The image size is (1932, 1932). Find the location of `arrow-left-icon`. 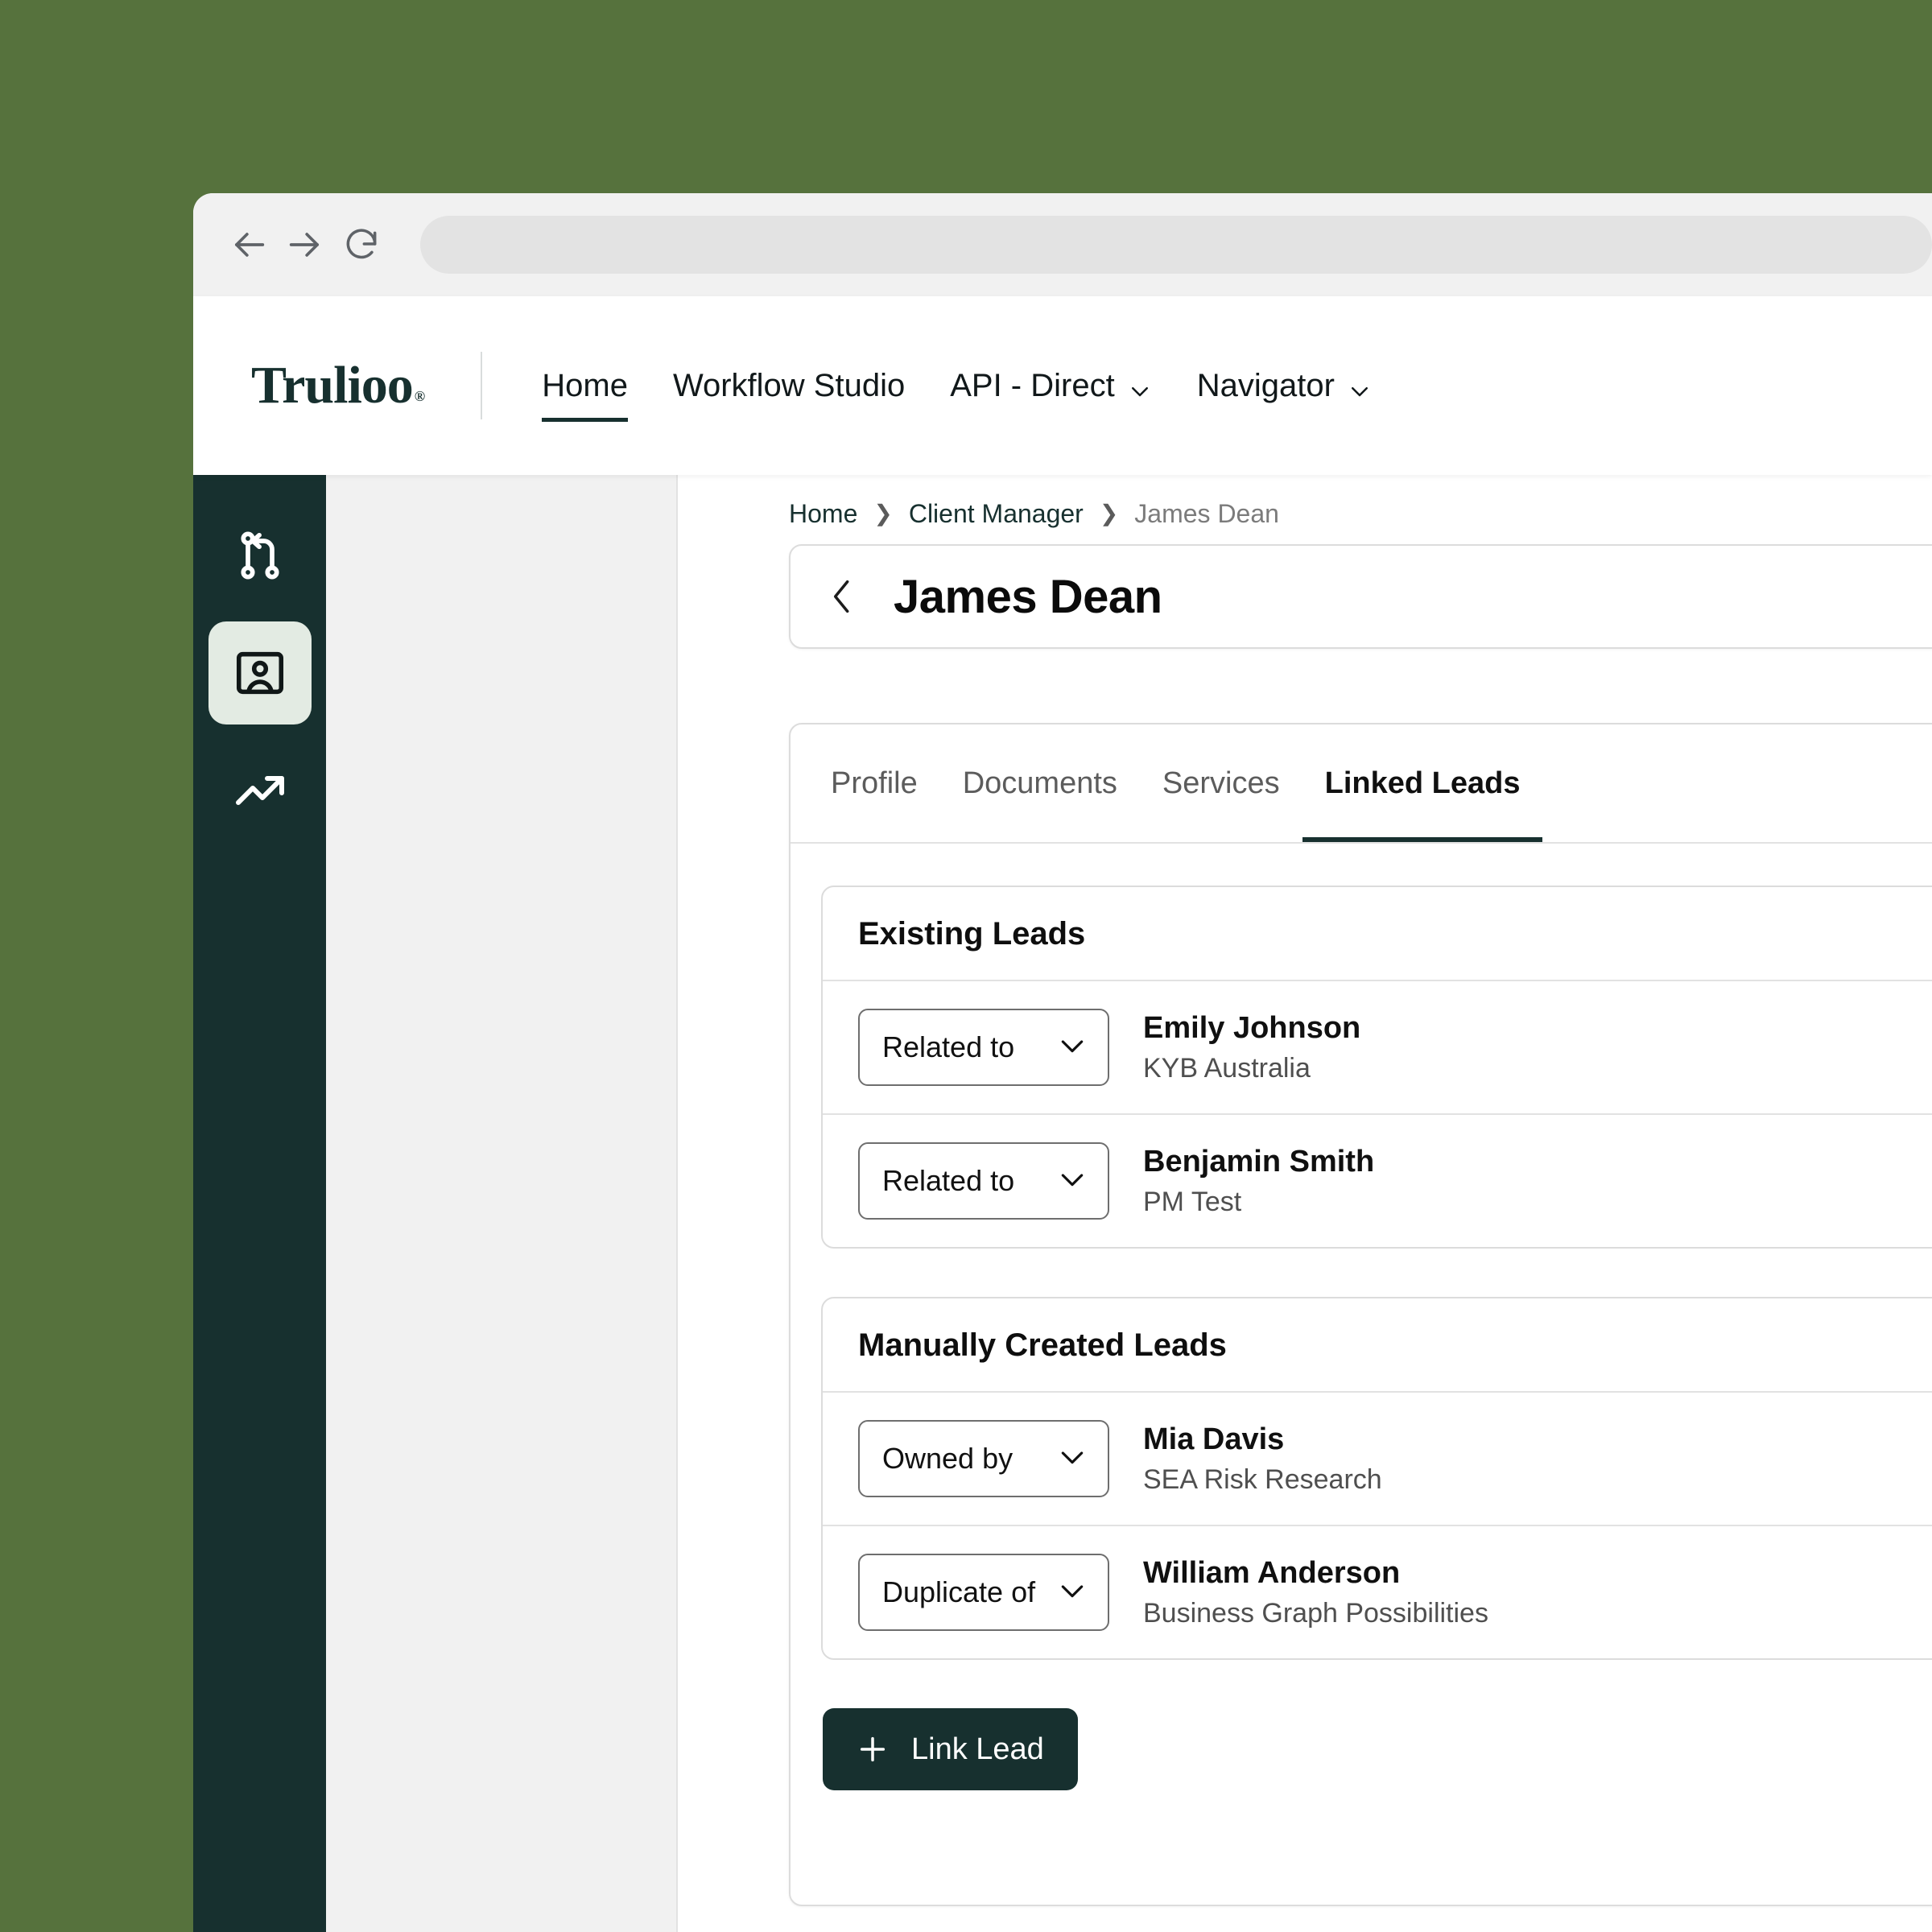

arrow-left-icon is located at coordinates (249, 245).